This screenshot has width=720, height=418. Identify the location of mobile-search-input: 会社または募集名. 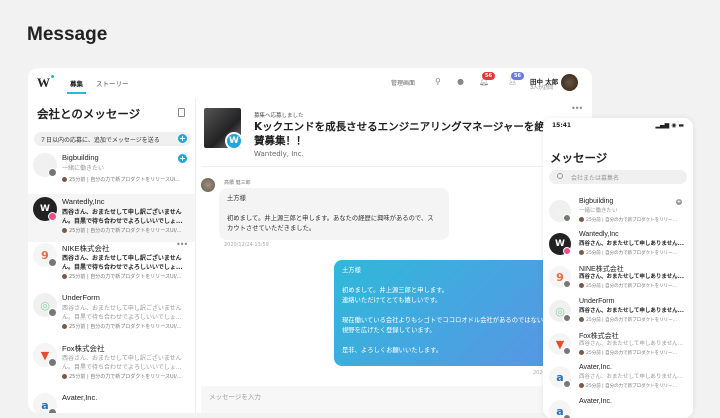
(618, 177).